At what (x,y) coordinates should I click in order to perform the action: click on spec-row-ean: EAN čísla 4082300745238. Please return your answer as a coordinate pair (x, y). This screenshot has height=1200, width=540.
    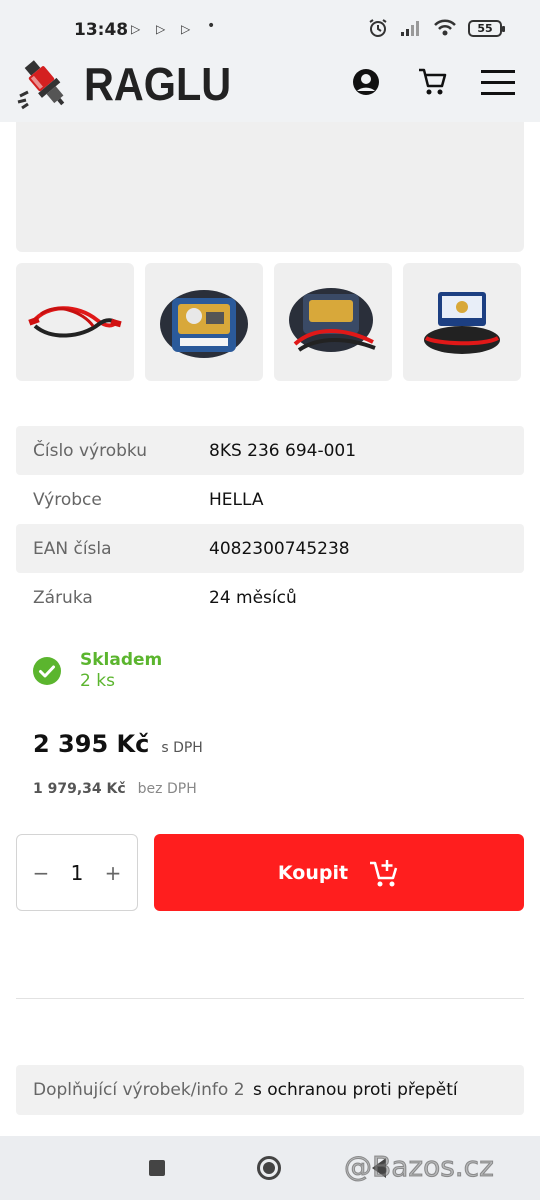
    Looking at the image, I should click on (270, 548).